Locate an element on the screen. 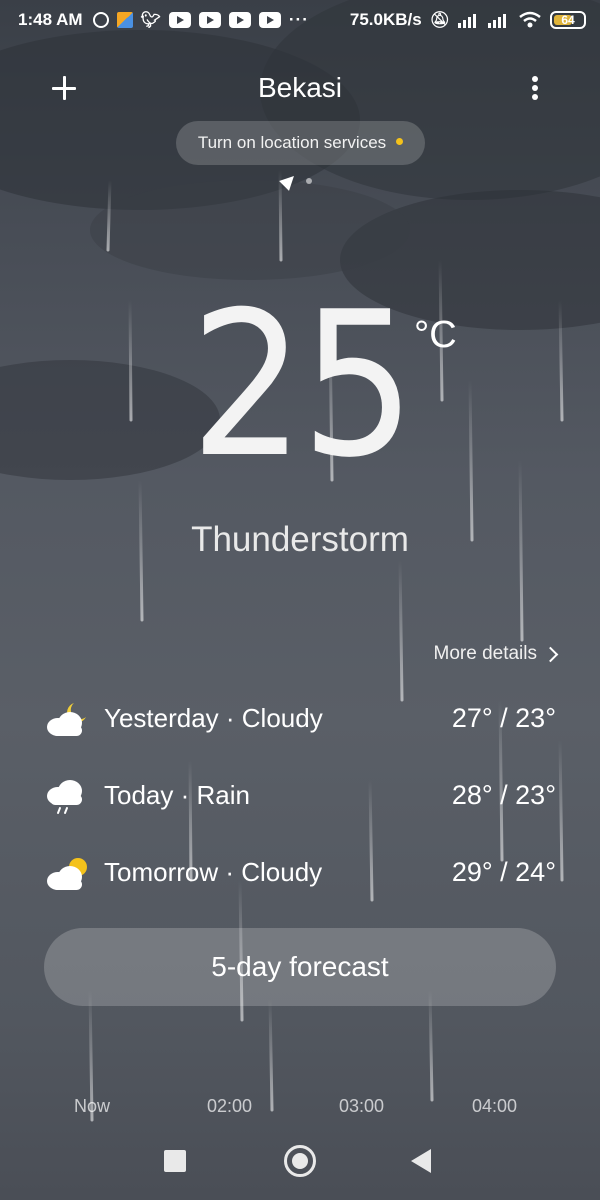  battery-icon: 64 is located at coordinates (568, 20).